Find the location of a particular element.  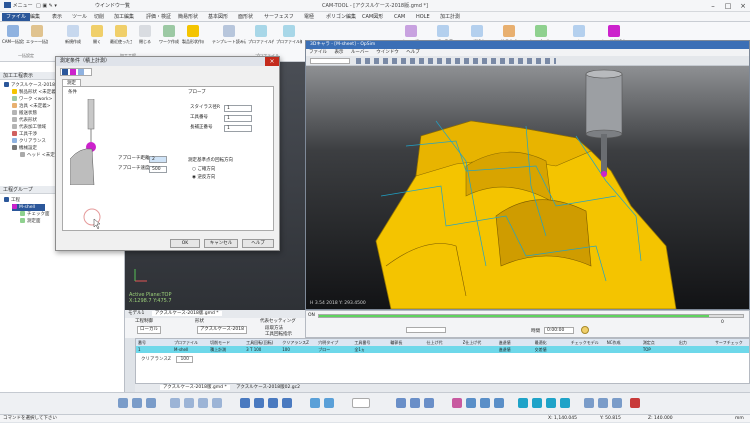

table-cell: M-shell is located at coordinates (191, 349).